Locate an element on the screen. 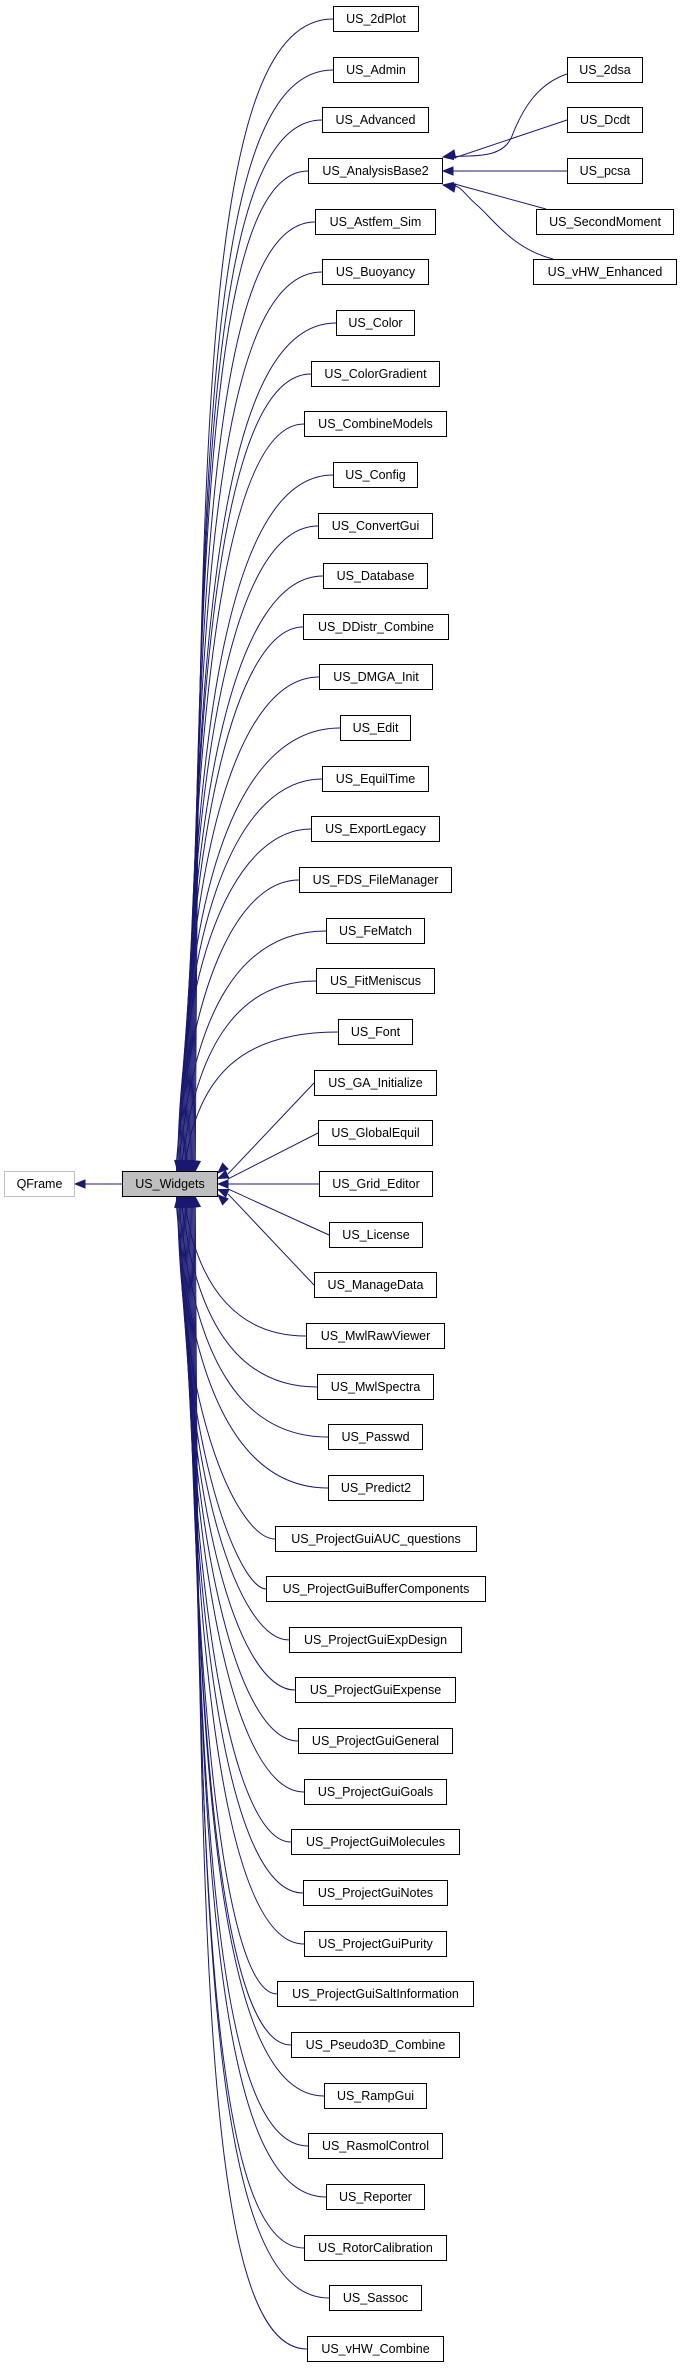  arrowhead-us-grid-editor is located at coordinates (222, 1184).